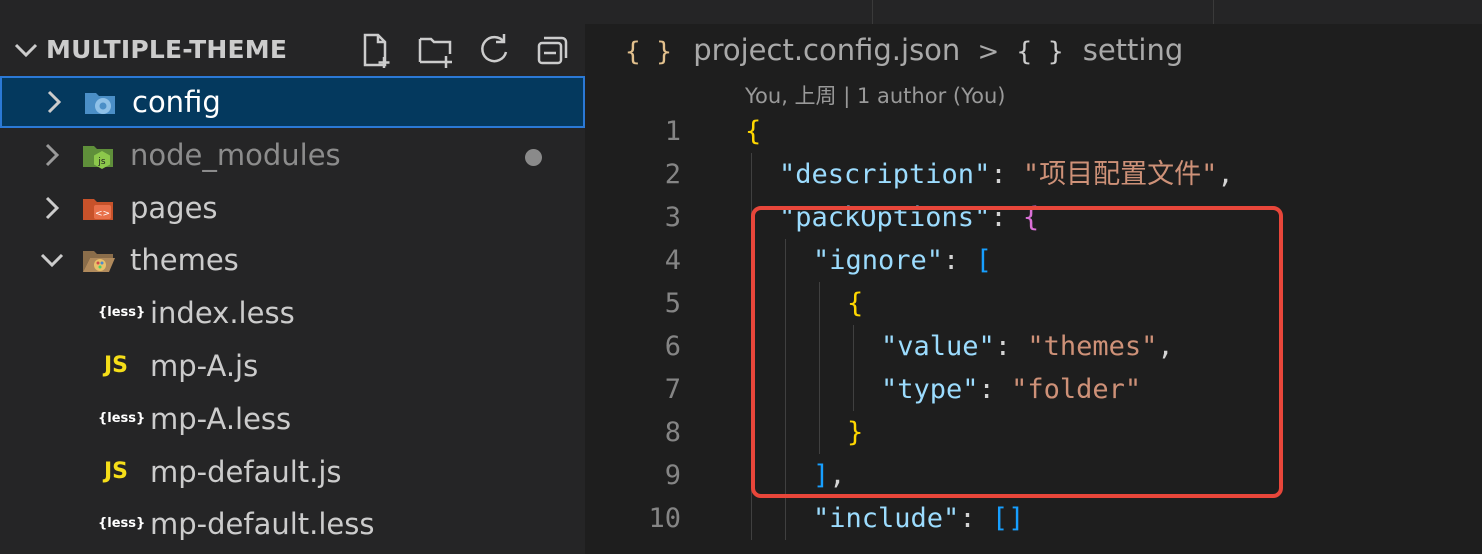 This screenshot has height=554, width=1482. I want to click on tree-item-label: node_modules, so click(235, 155).